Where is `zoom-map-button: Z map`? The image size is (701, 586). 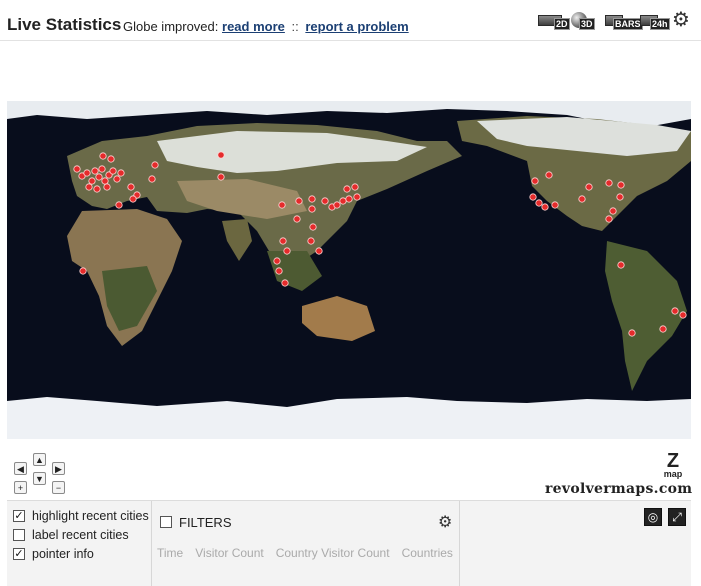
zoom-map-button: Z map is located at coordinates (673, 464).